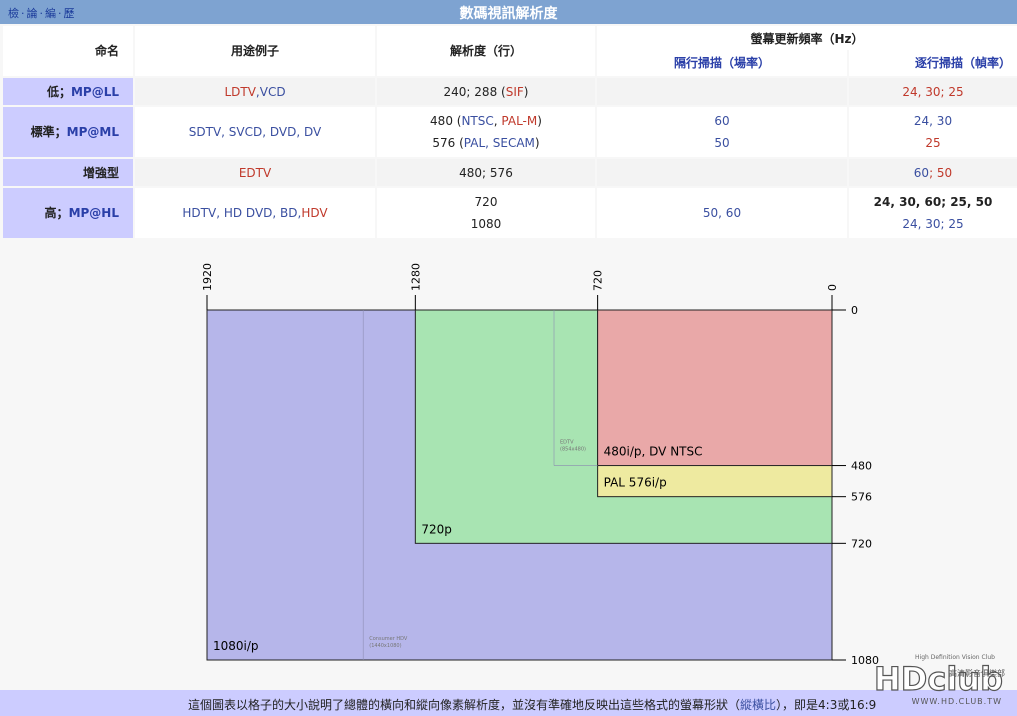 This screenshot has height=716, width=1017. I want to click on row-progressive: 24, 30, 60; 25, 50 24, 30; 25, so click(933, 213).